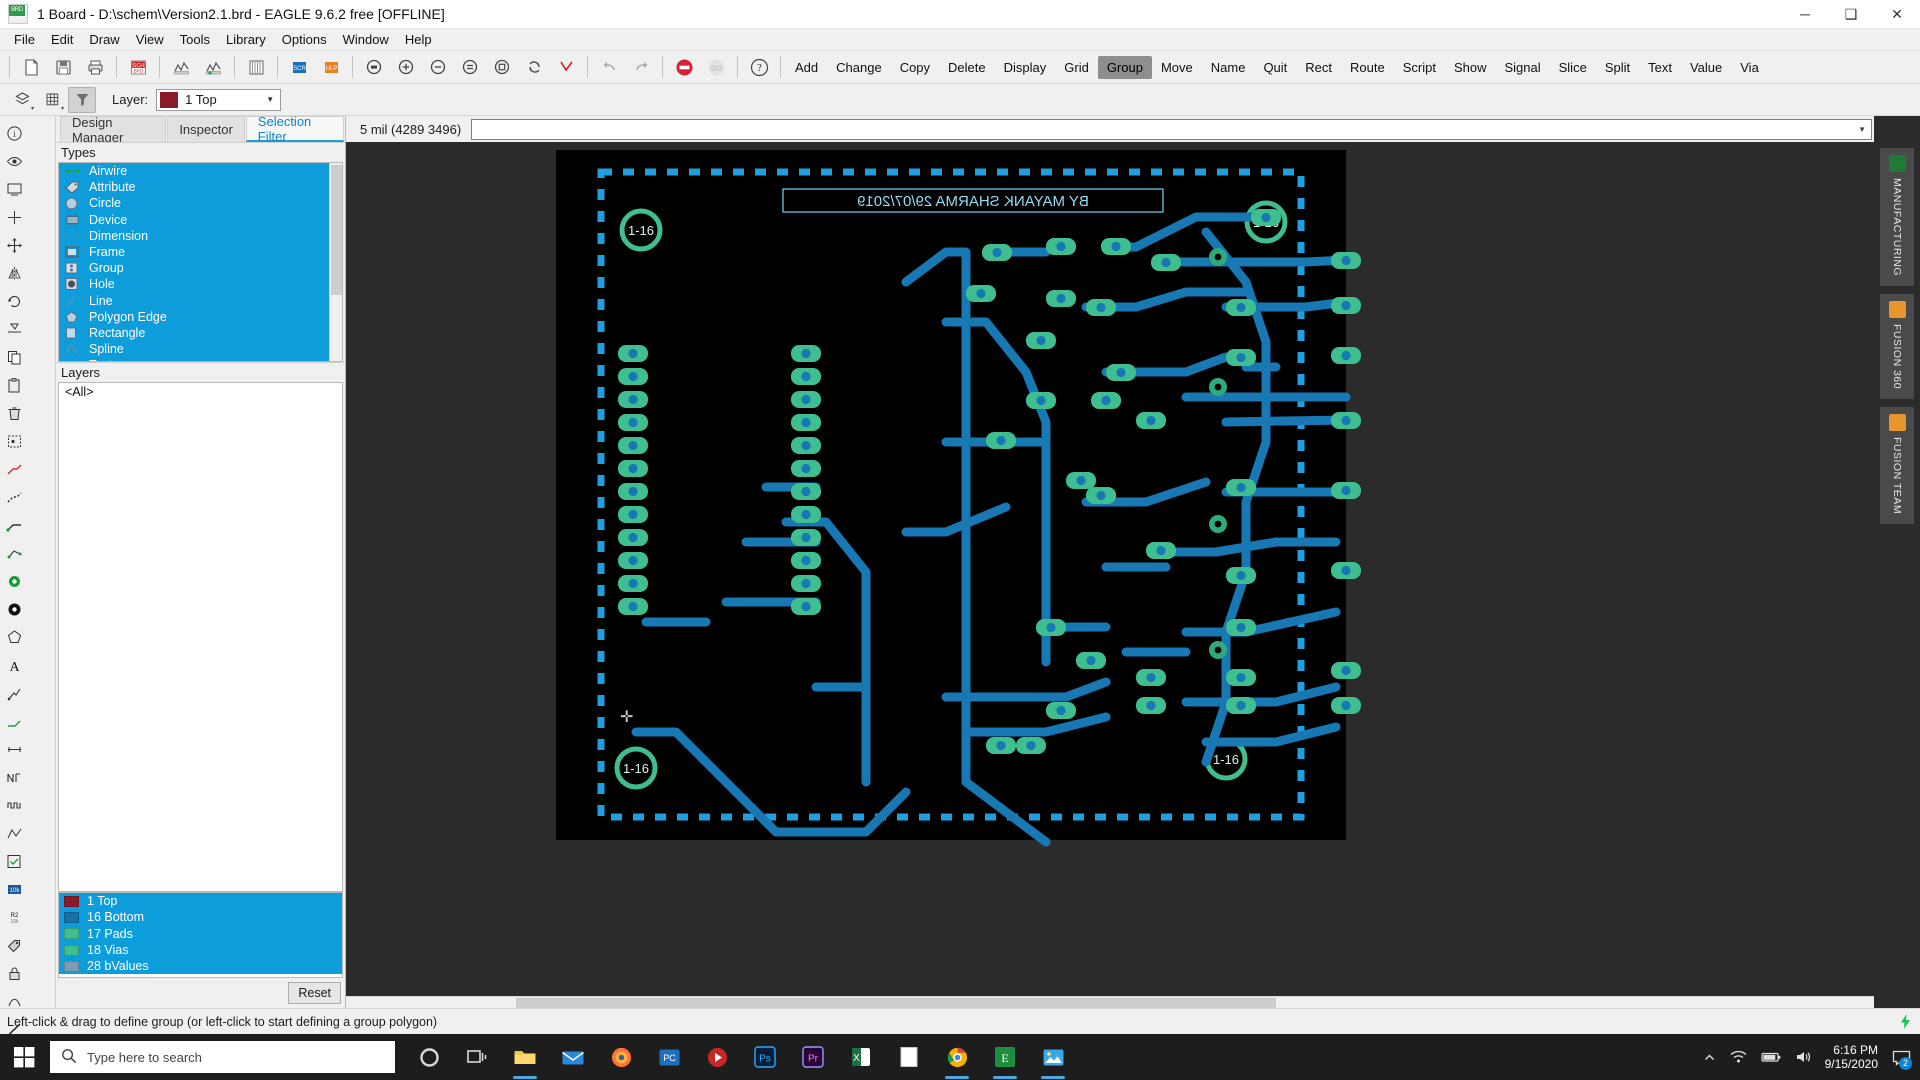  What do you see at coordinates (14, 917) in the screenshot?
I see `resistor-r2-icon: R2 10k` at bounding box center [14, 917].